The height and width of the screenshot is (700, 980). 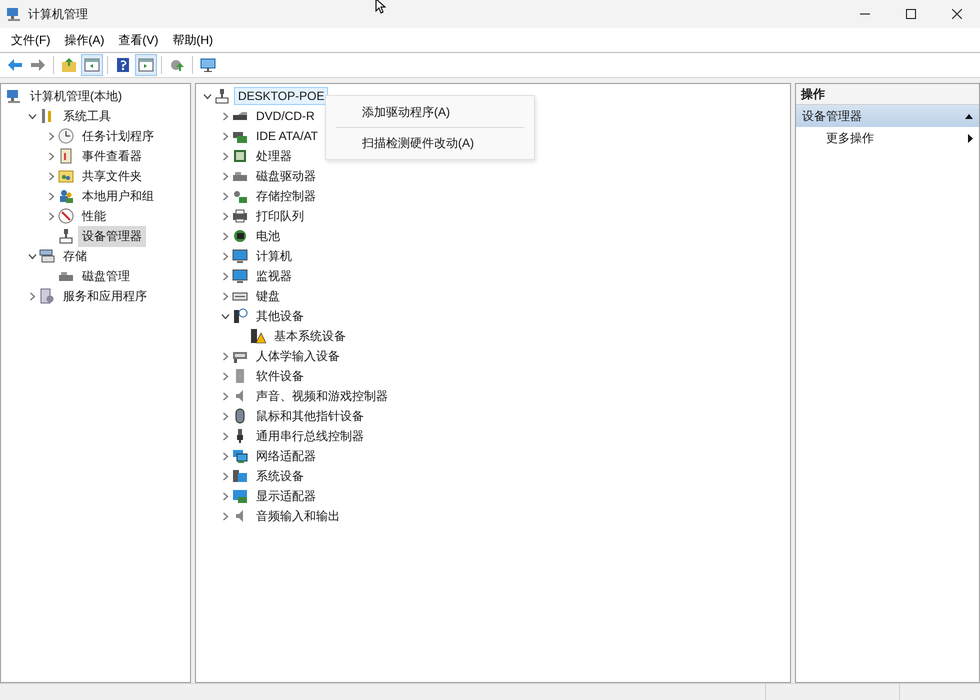 What do you see at coordinates (286, 196) in the screenshot?
I see `tree-item: 存储控制器` at bounding box center [286, 196].